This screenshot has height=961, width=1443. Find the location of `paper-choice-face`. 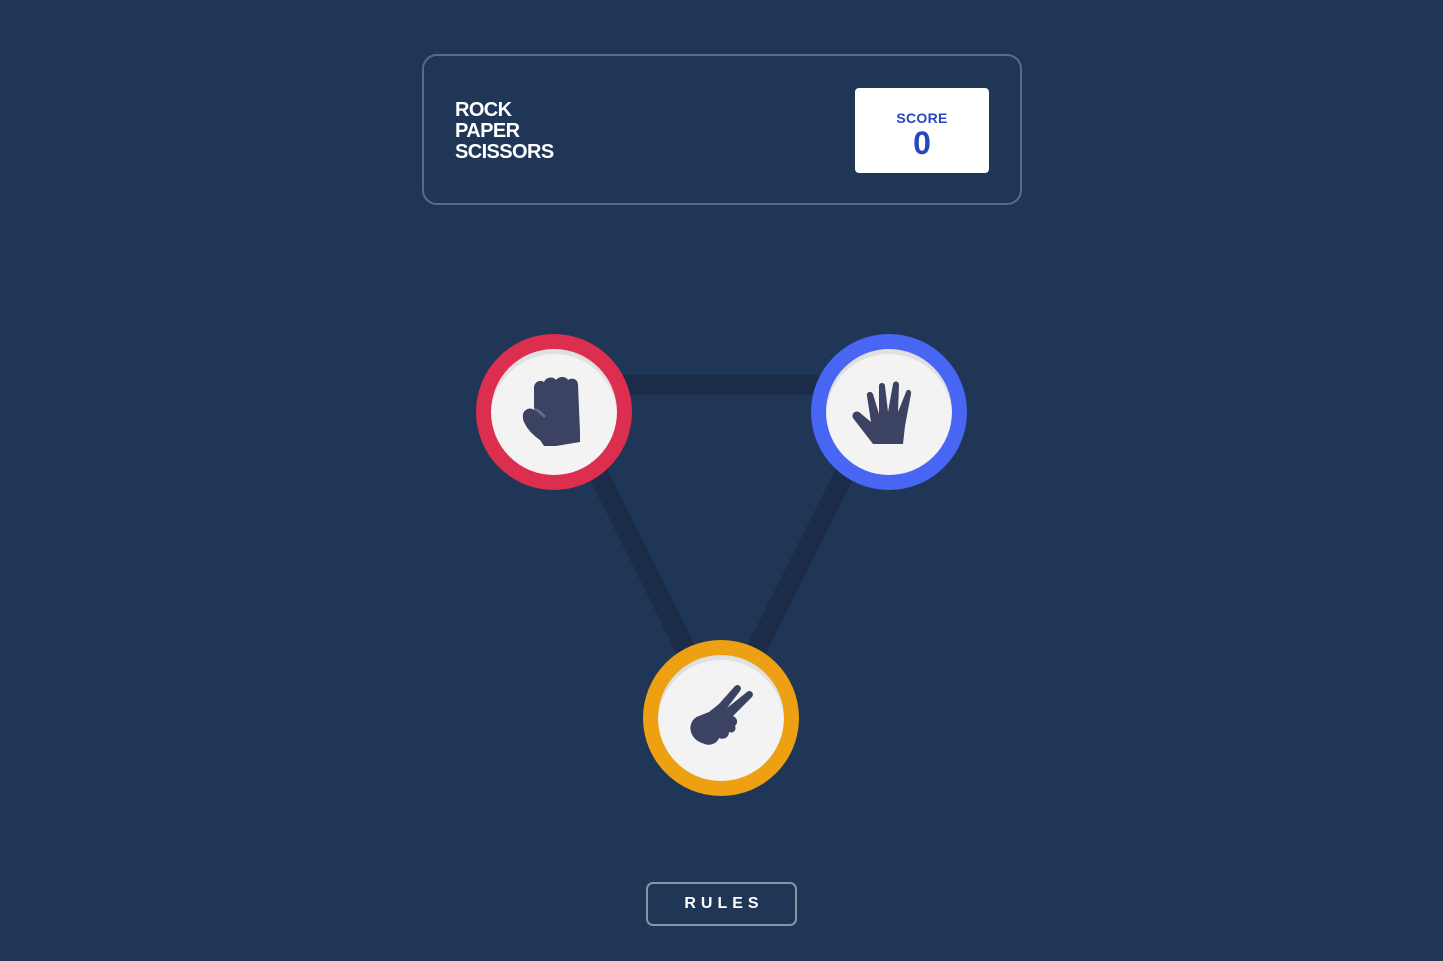

paper-choice-face is located at coordinates (889, 412).